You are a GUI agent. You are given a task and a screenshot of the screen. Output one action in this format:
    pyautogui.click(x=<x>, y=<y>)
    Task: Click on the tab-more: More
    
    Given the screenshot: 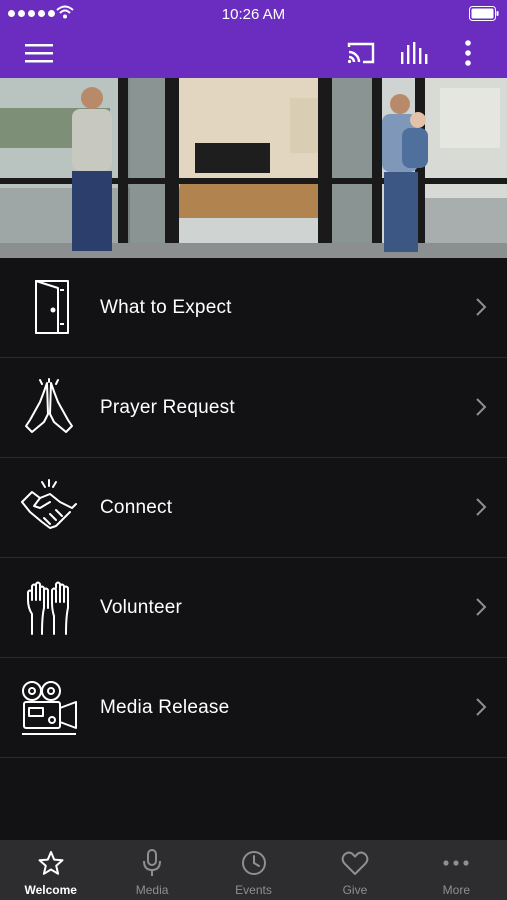 What is the action you would take?
    pyautogui.click(x=456, y=870)
    